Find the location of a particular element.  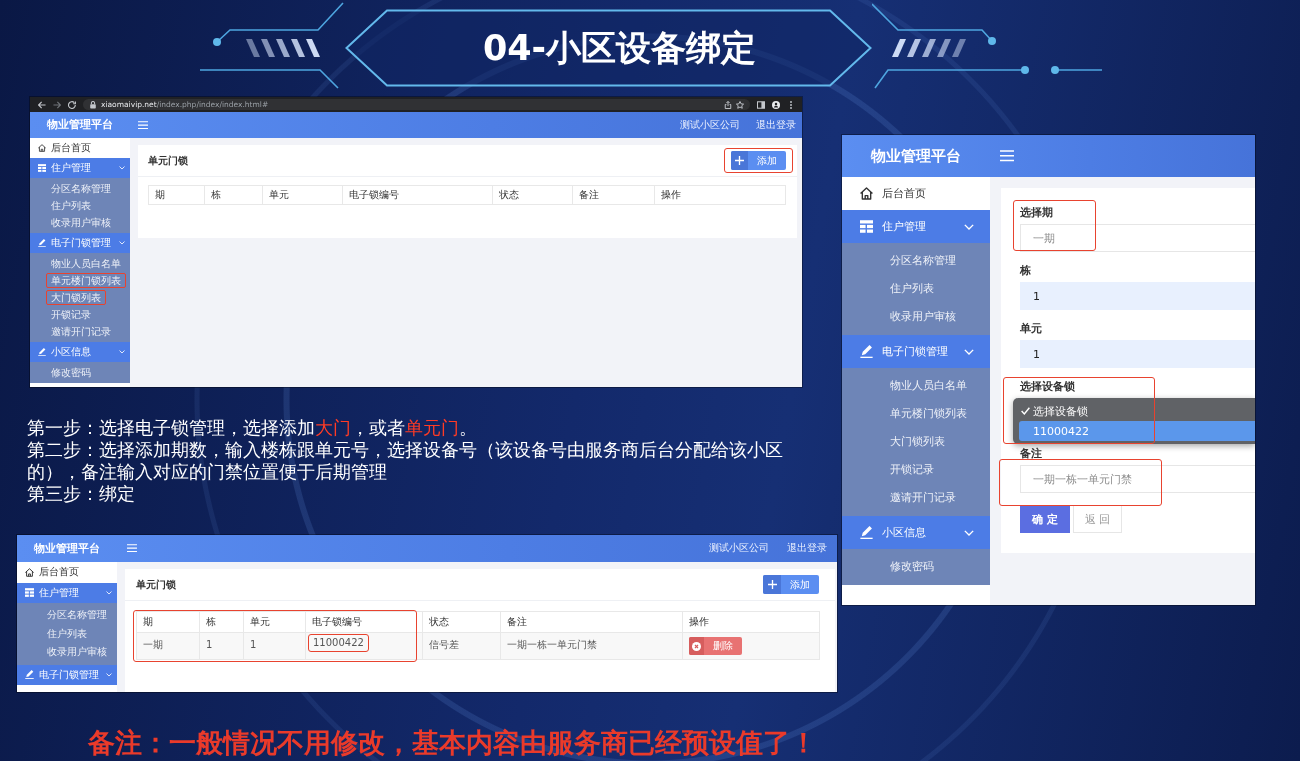

step-text: 第二步：选择添加期数，输入楼栋跟单元号，选择设备号（该设备号由服务商后台分配给该小区的），备注输入对应的门禁位置便于后期管理 is located at coordinates (405, 461).